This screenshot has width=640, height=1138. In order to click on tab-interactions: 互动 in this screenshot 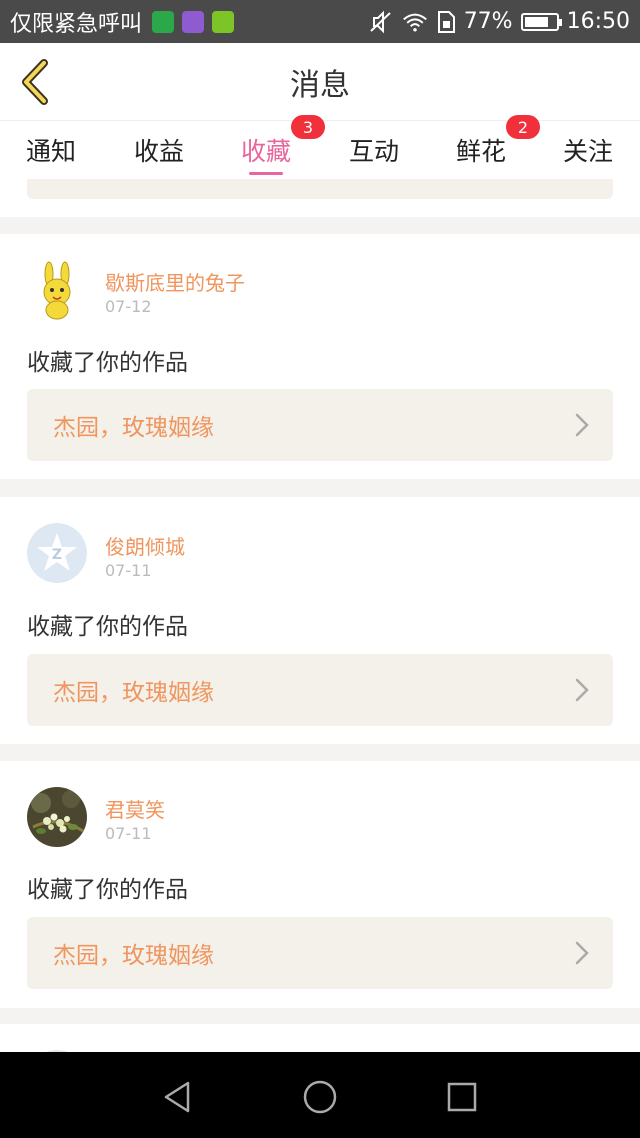, I will do `click(374, 150)`.